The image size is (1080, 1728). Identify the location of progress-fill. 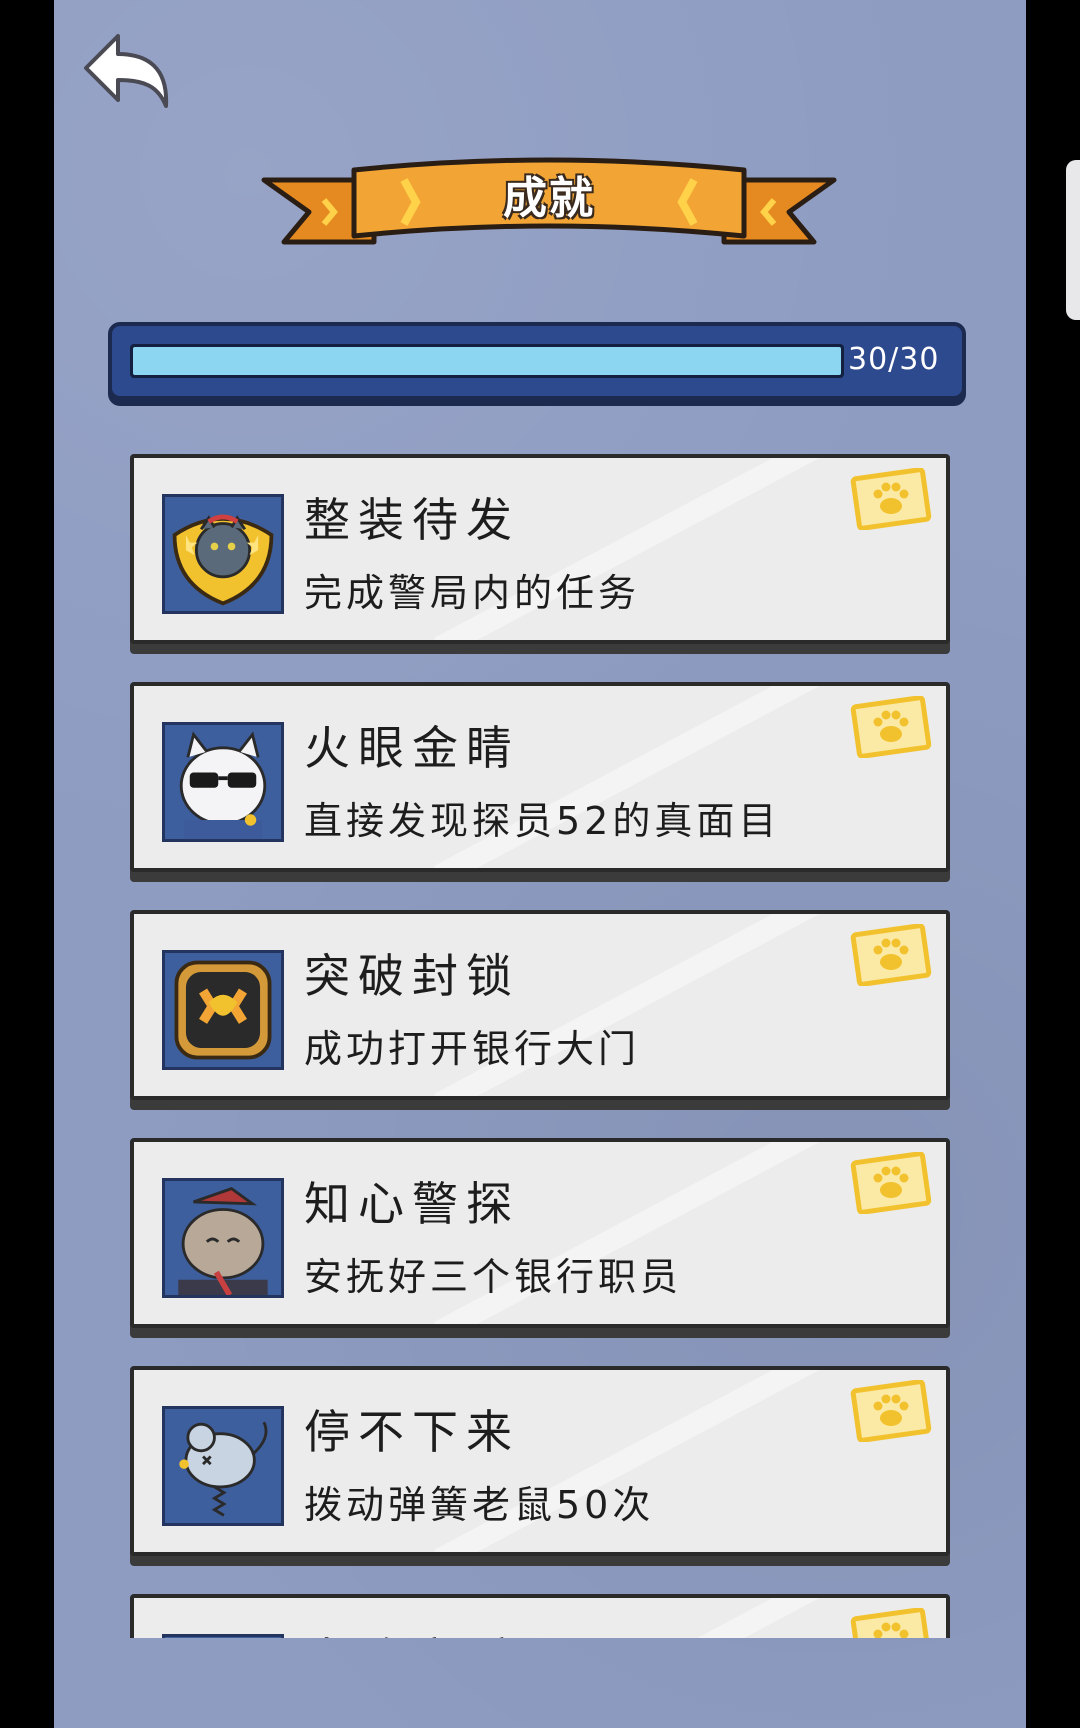
(487, 361).